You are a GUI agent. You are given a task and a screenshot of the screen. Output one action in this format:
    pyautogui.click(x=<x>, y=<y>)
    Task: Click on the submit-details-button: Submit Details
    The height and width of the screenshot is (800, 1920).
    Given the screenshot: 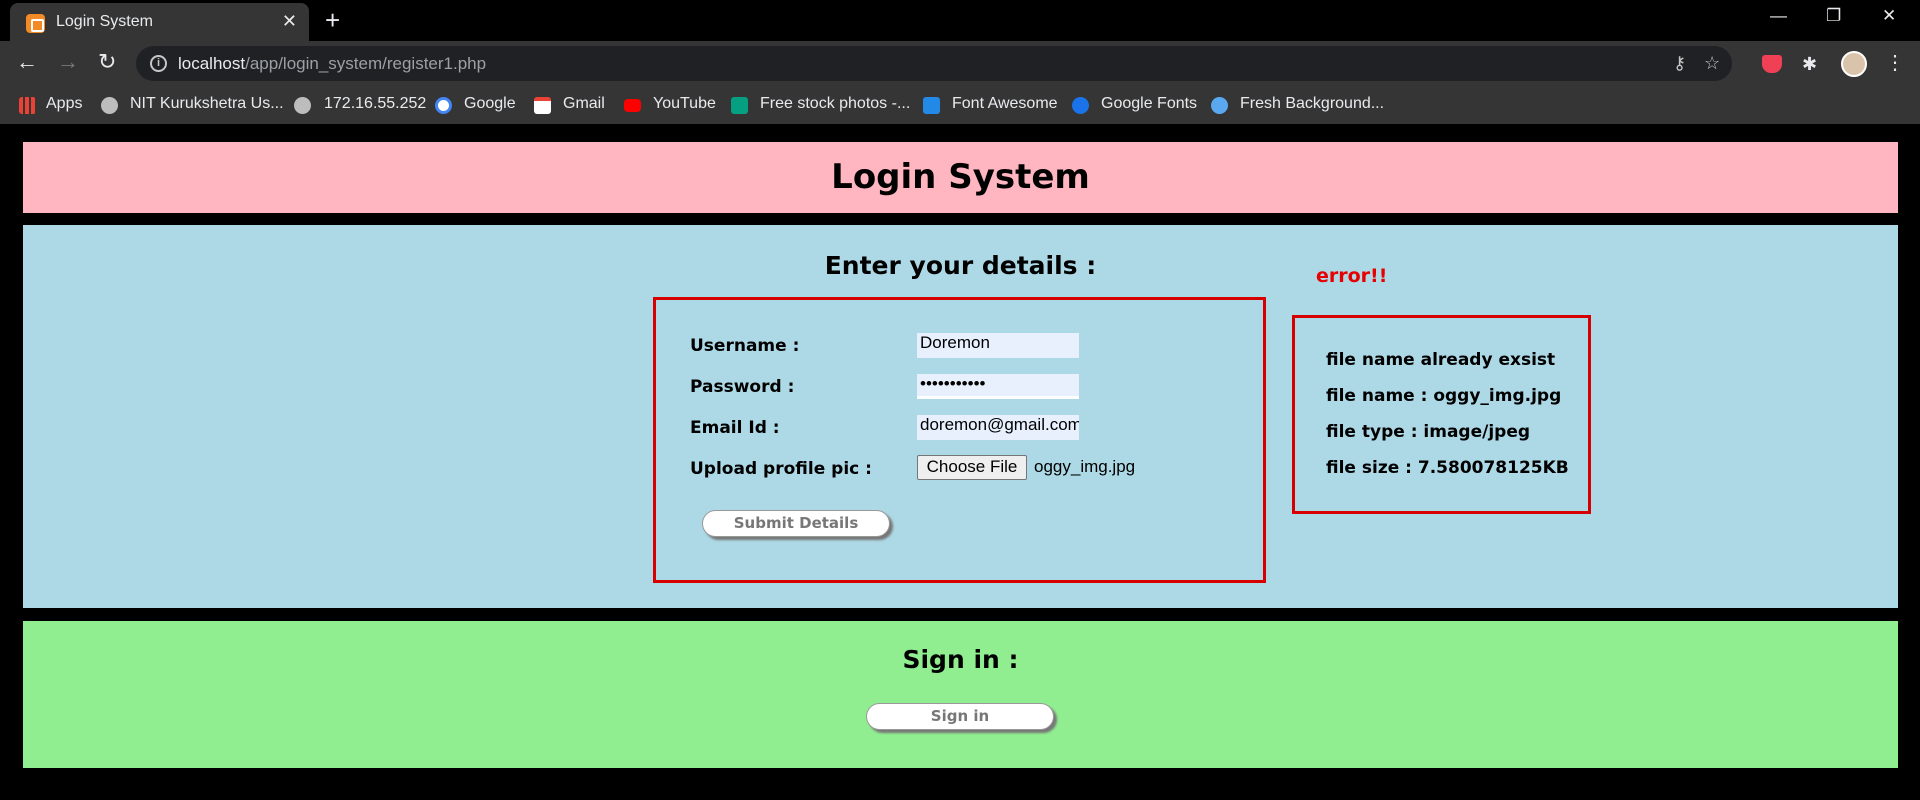 What is the action you would take?
    pyautogui.click(x=796, y=523)
    